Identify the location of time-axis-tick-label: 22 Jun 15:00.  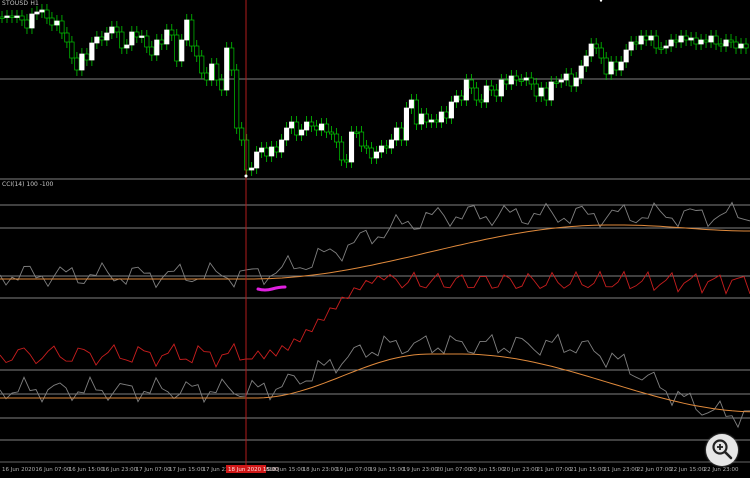
(687, 470).